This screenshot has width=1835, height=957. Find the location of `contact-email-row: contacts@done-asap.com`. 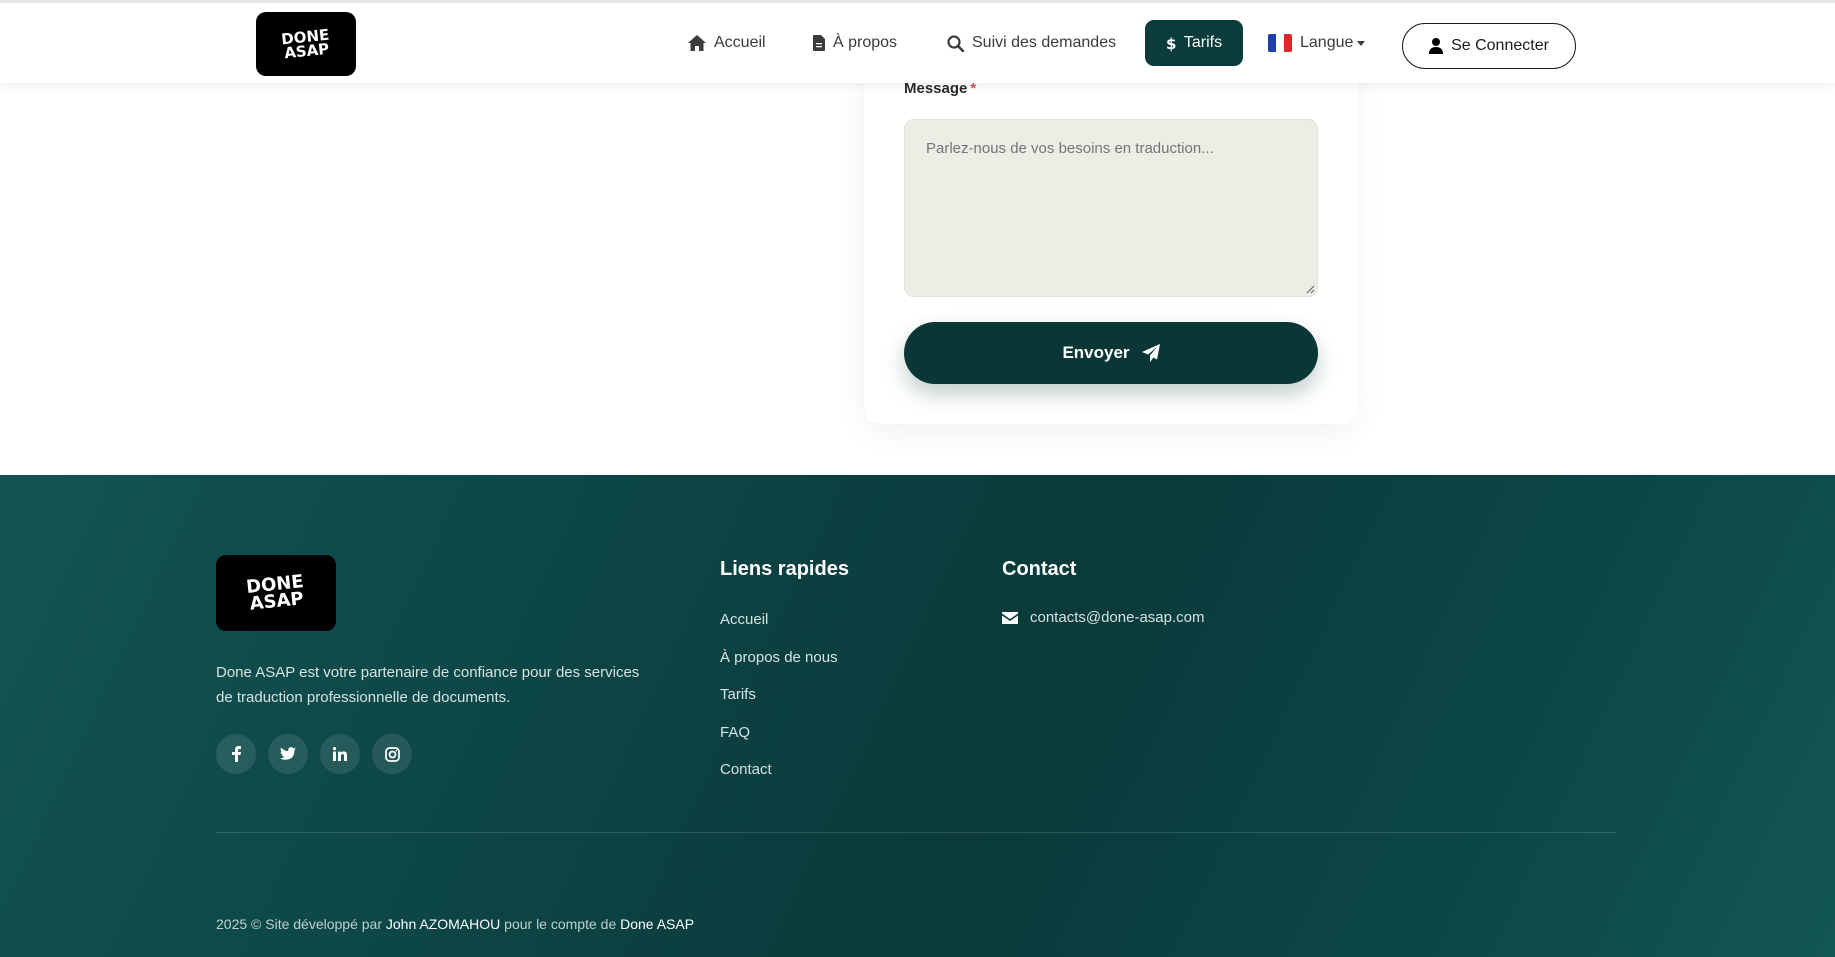

contact-email-row: contacts@done-asap.com is located at coordinates (1103, 617).